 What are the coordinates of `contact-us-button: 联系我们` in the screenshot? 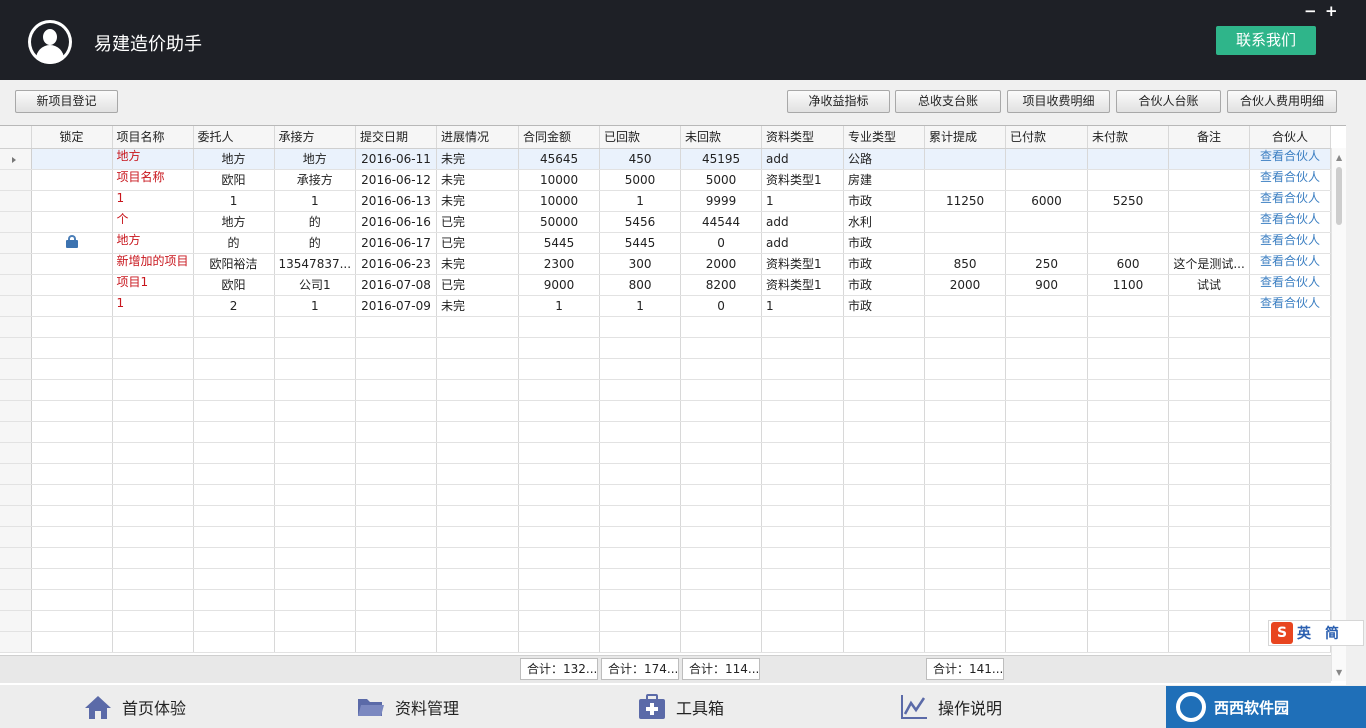 It's located at (1266, 40).